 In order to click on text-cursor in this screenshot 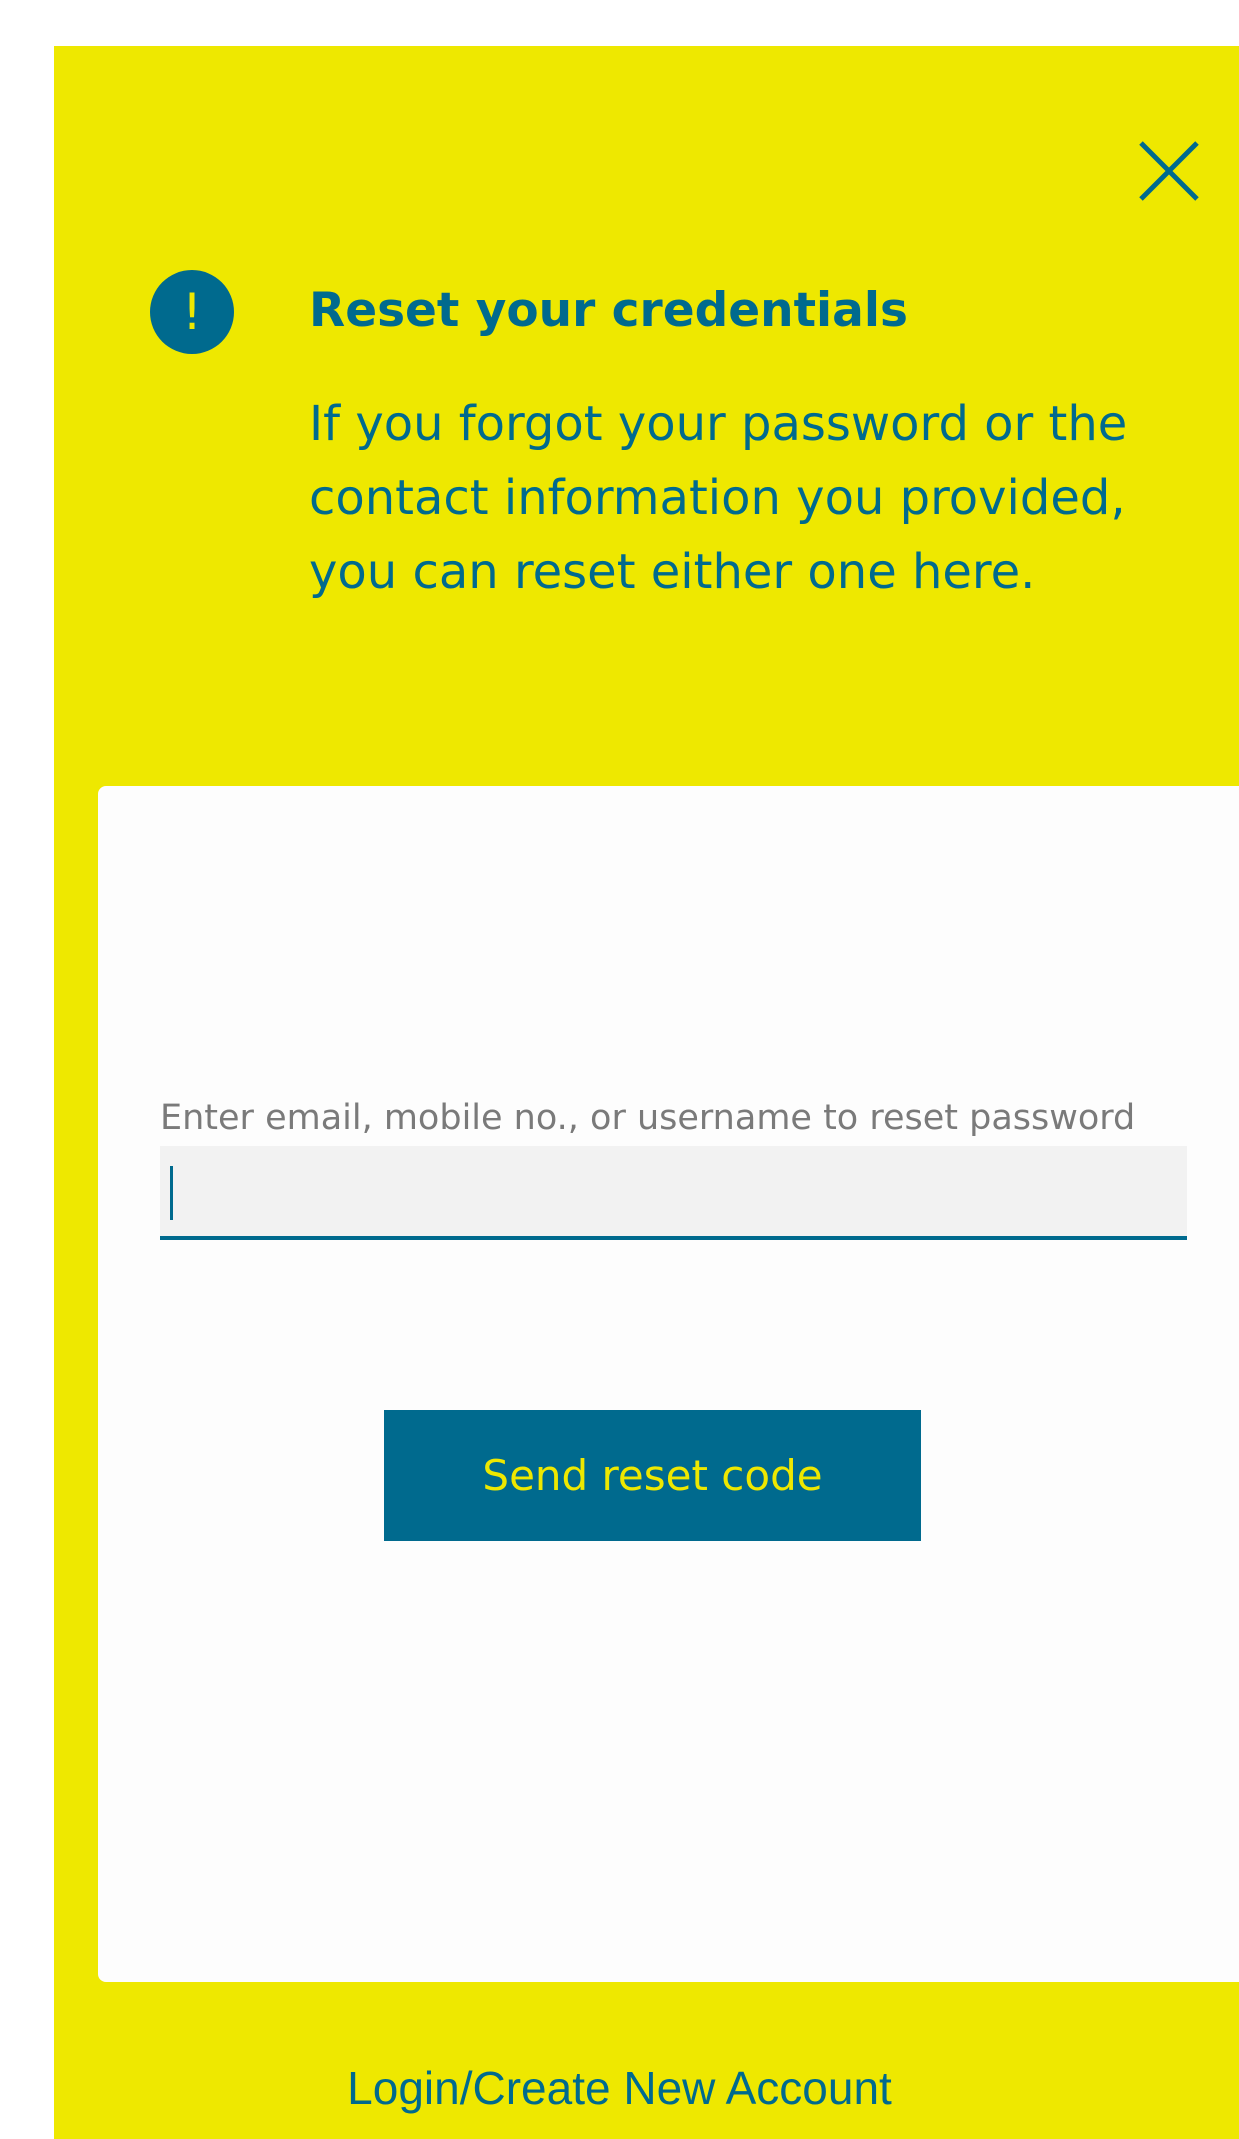, I will do `click(171, 1193)`.